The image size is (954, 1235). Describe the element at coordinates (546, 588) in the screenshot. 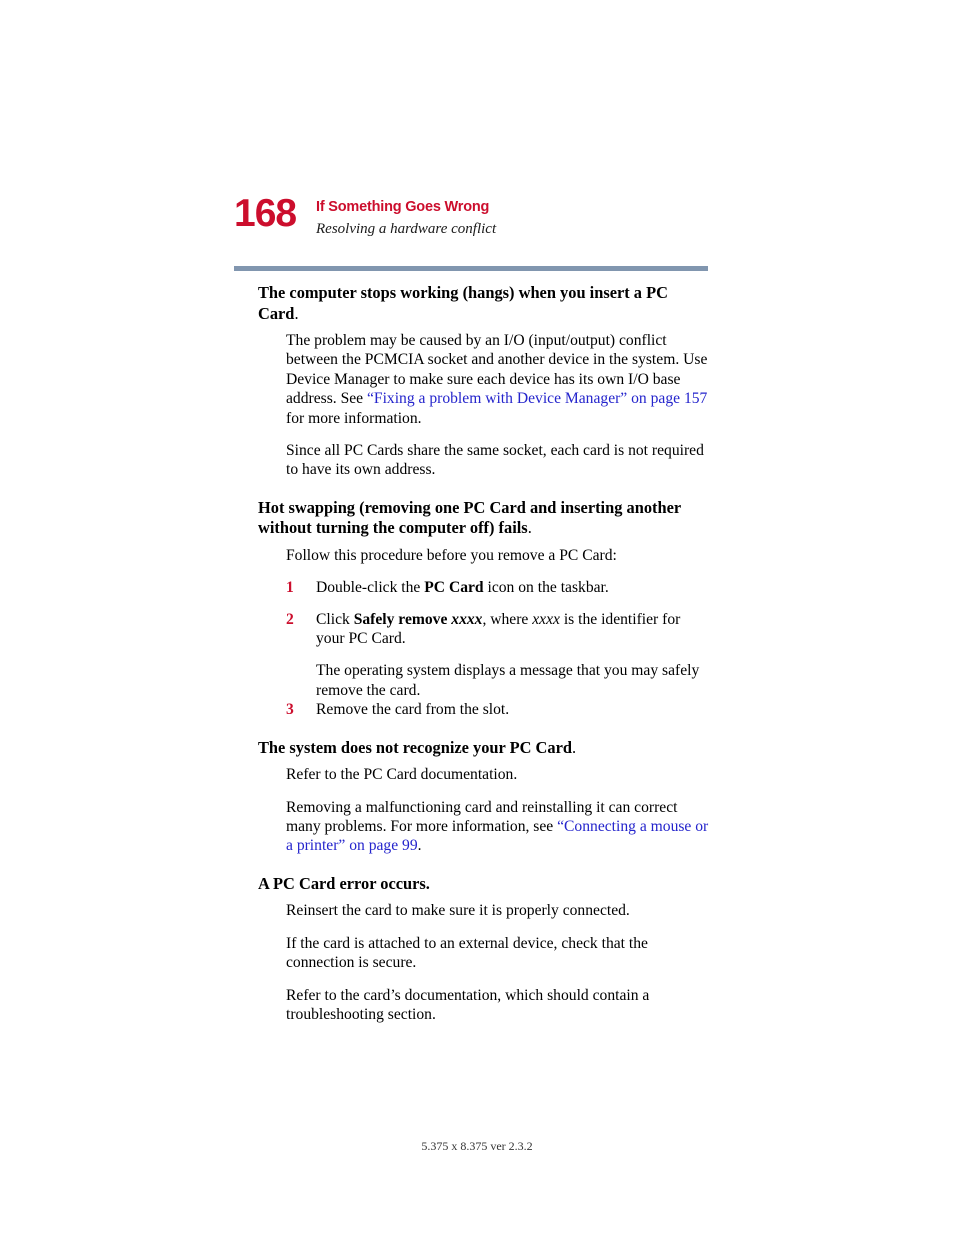

I see `text-run: icon on the taskbar.` at that location.